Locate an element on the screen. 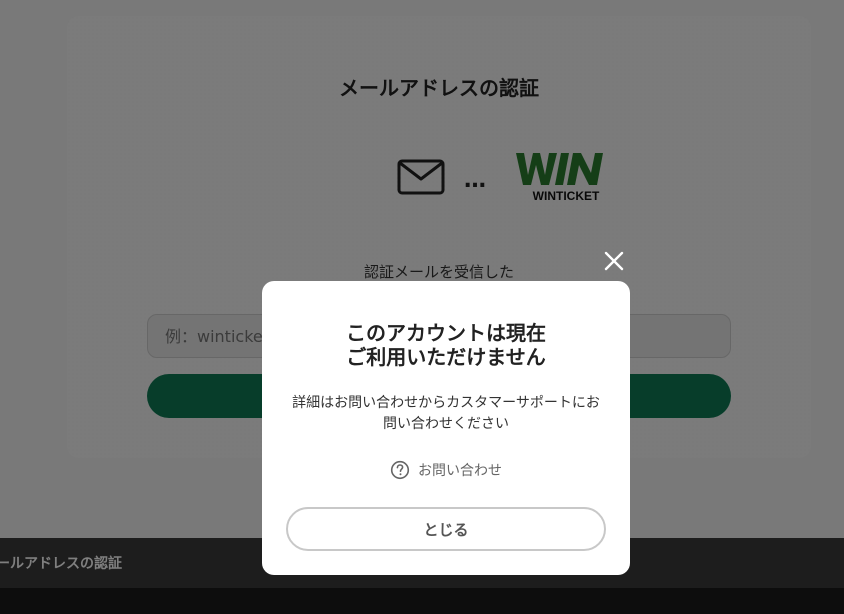 The image size is (844, 614). contact-link-label: お問い合わせ is located at coordinates (460, 471).